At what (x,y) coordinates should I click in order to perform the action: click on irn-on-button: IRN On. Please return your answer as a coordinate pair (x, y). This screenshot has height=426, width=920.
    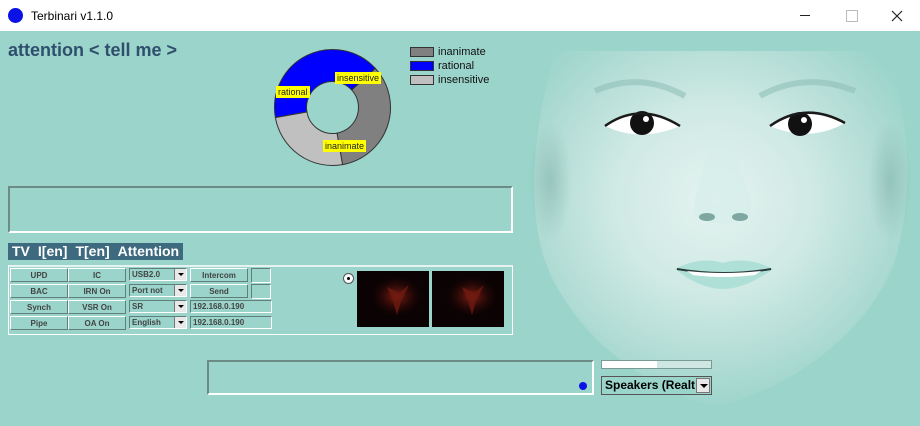
    Looking at the image, I should click on (97, 291).